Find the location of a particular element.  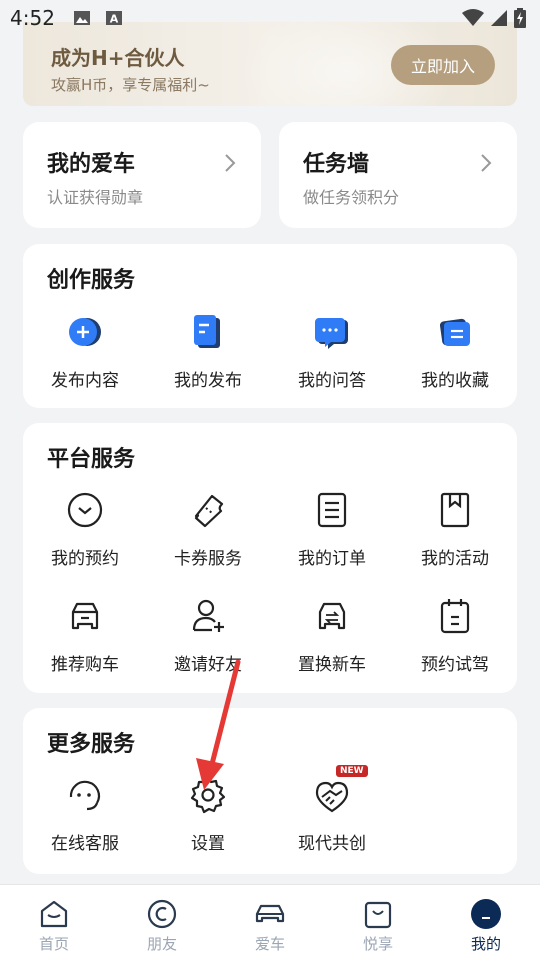

customer-service-icon is located at coordinates (84, 795).